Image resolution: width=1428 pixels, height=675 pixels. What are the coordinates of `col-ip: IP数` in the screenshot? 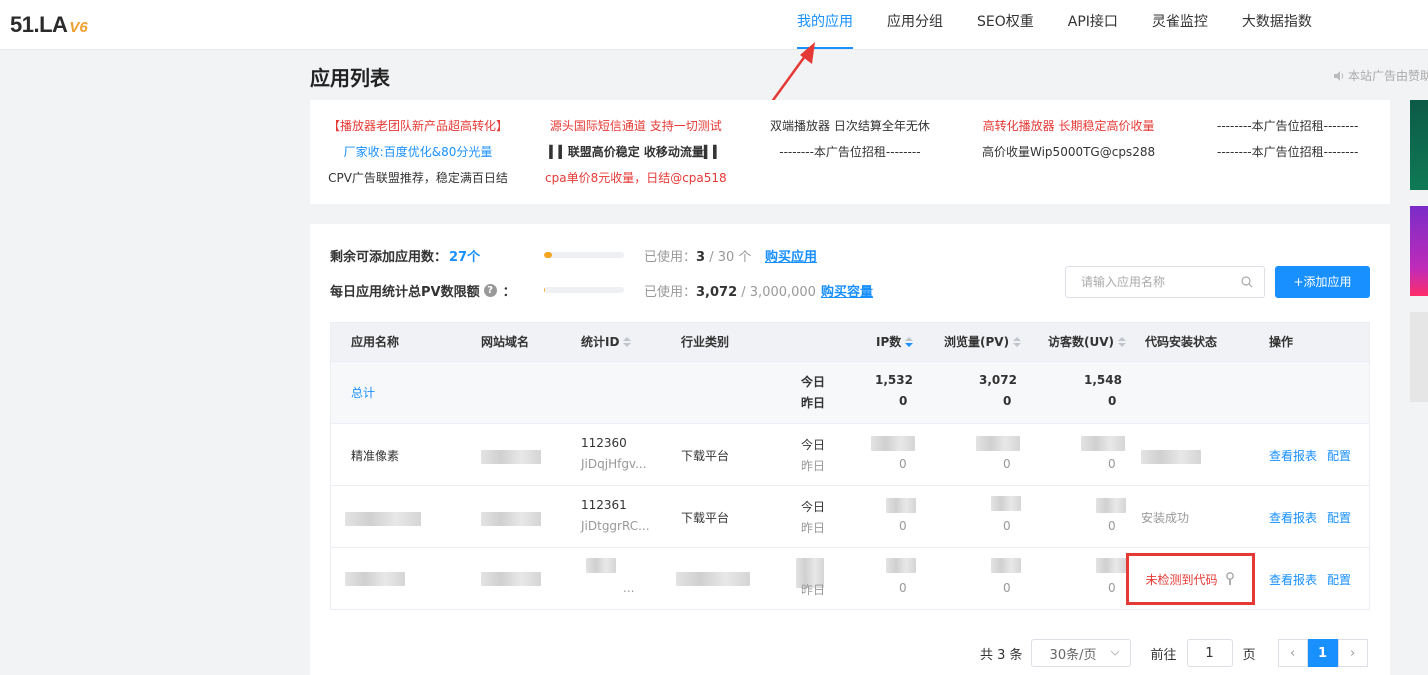 It's located at (895, 342).